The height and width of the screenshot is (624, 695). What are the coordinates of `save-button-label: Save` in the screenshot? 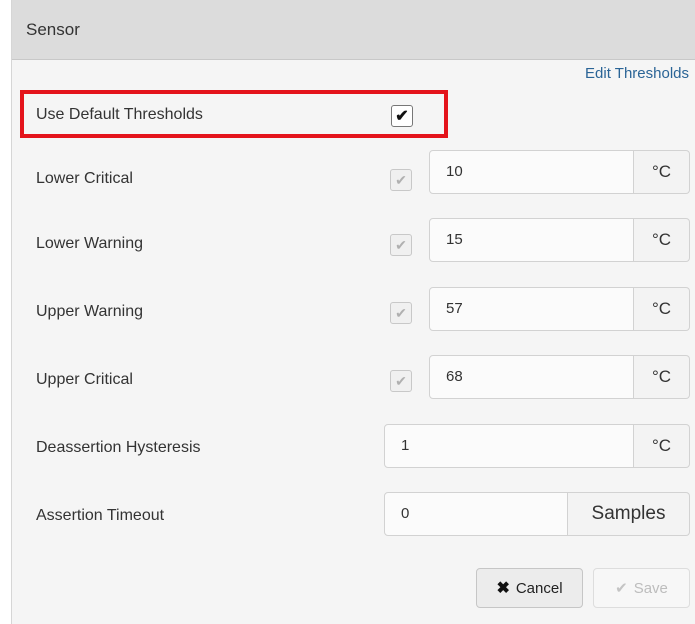 It's located at (650, 588).